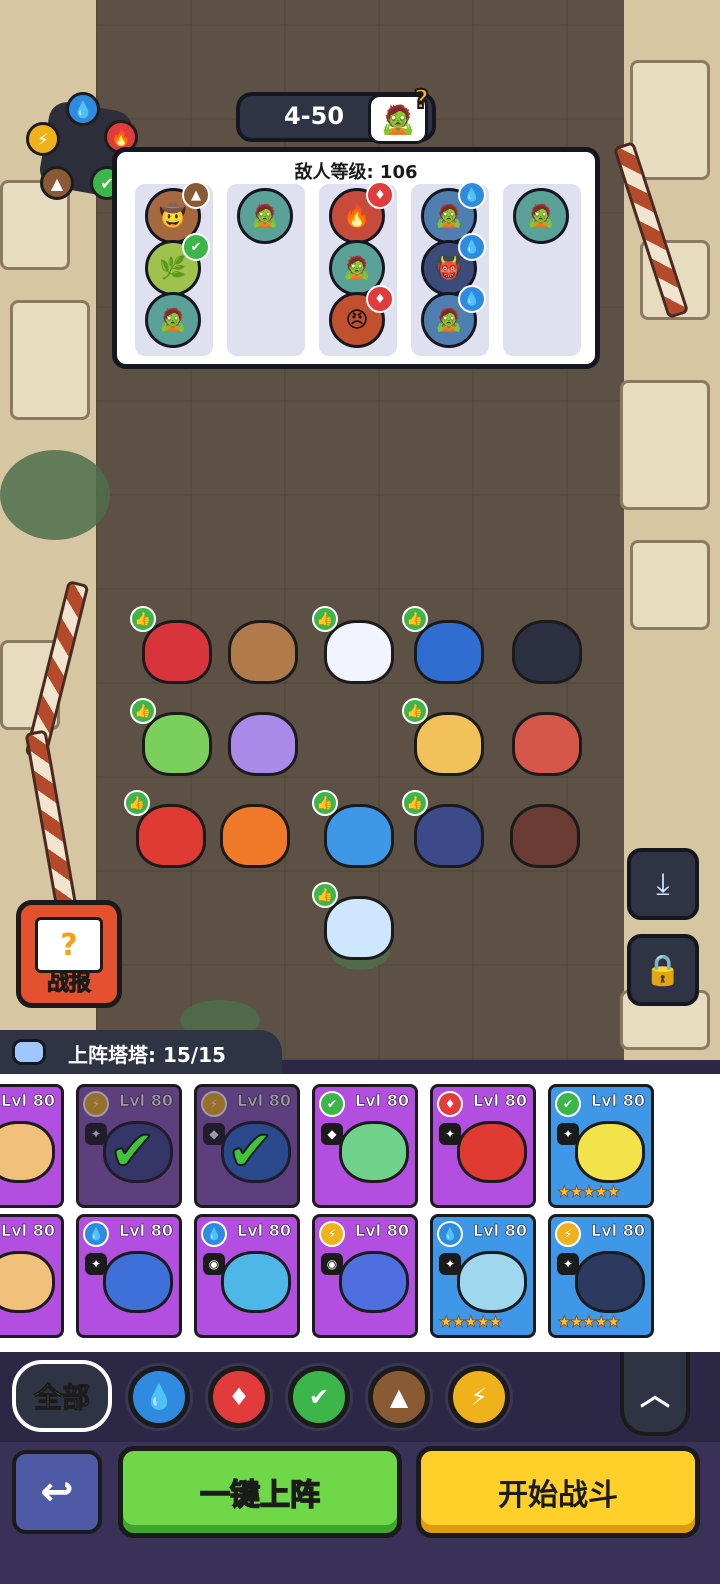 The image size is (720, 1584). I want to click on unit-card: ✔ Lvl 80 ◆, so click(365, 1146).